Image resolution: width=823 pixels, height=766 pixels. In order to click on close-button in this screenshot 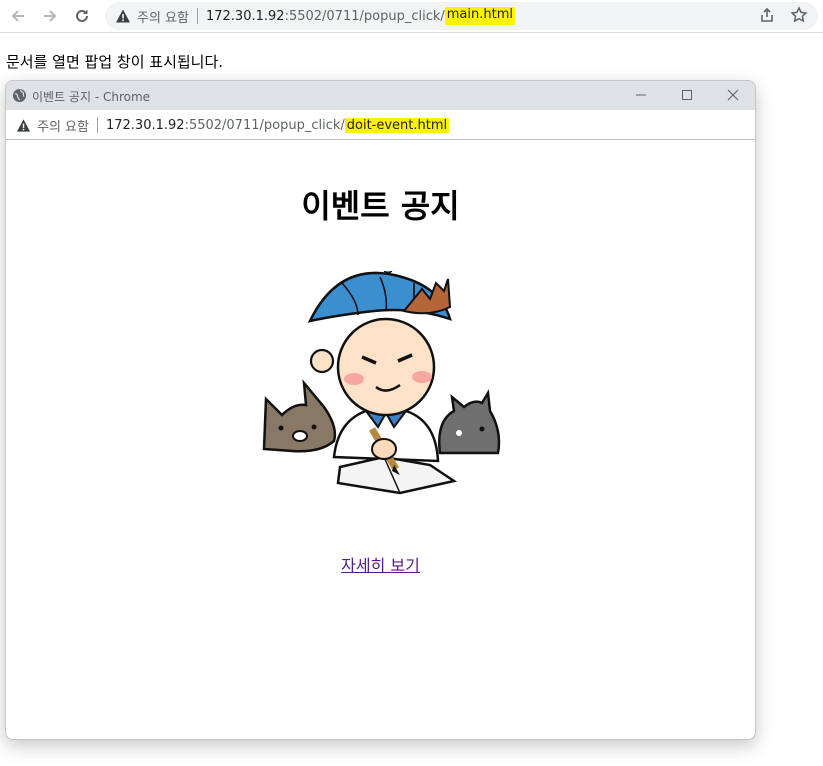, I will do `click(733, 95)`.